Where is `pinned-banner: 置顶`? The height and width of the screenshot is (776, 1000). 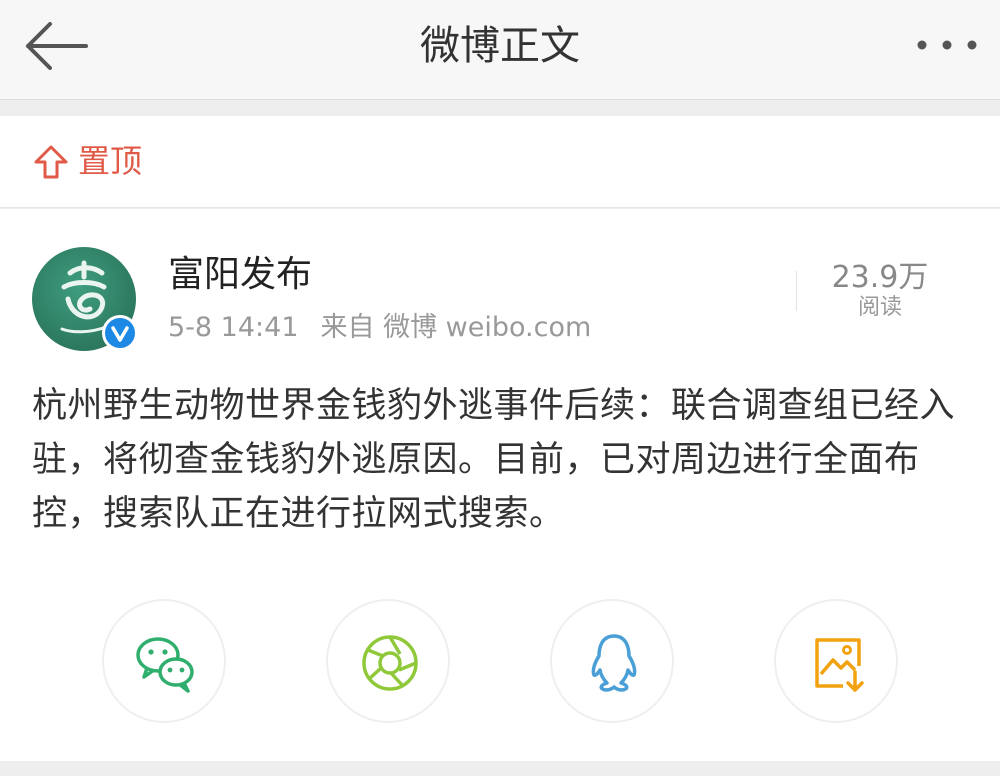
pinned-banner: 置顶 is located at coordinates (500, 162).